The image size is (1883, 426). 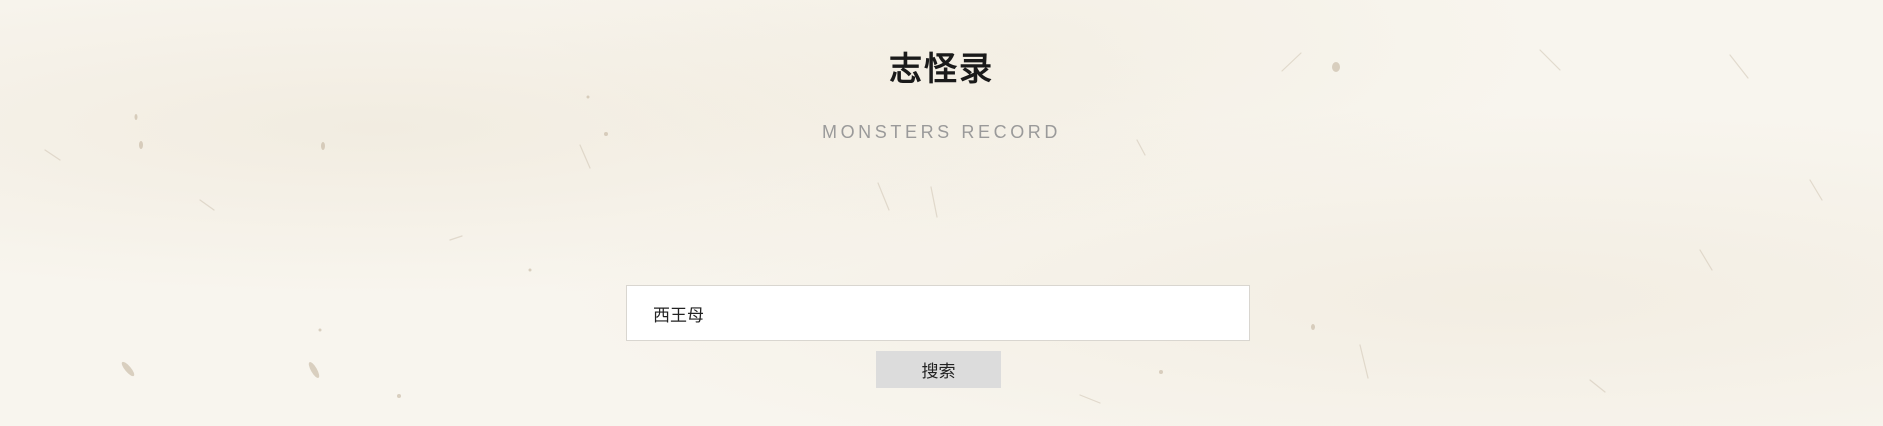 I want to click on search-input, so click(x=938, y=313).